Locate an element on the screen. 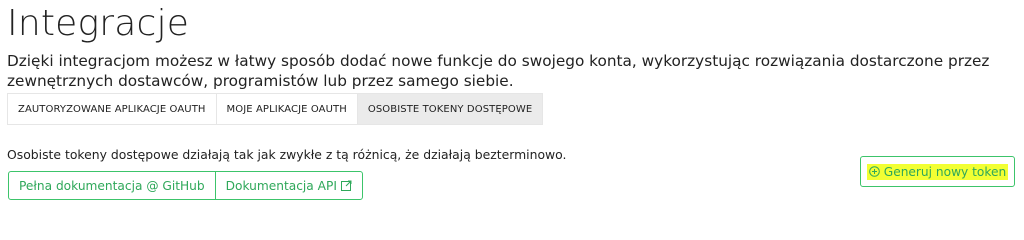  generate-token-label: Generuj nowy token is located at coordinates (945, 171).